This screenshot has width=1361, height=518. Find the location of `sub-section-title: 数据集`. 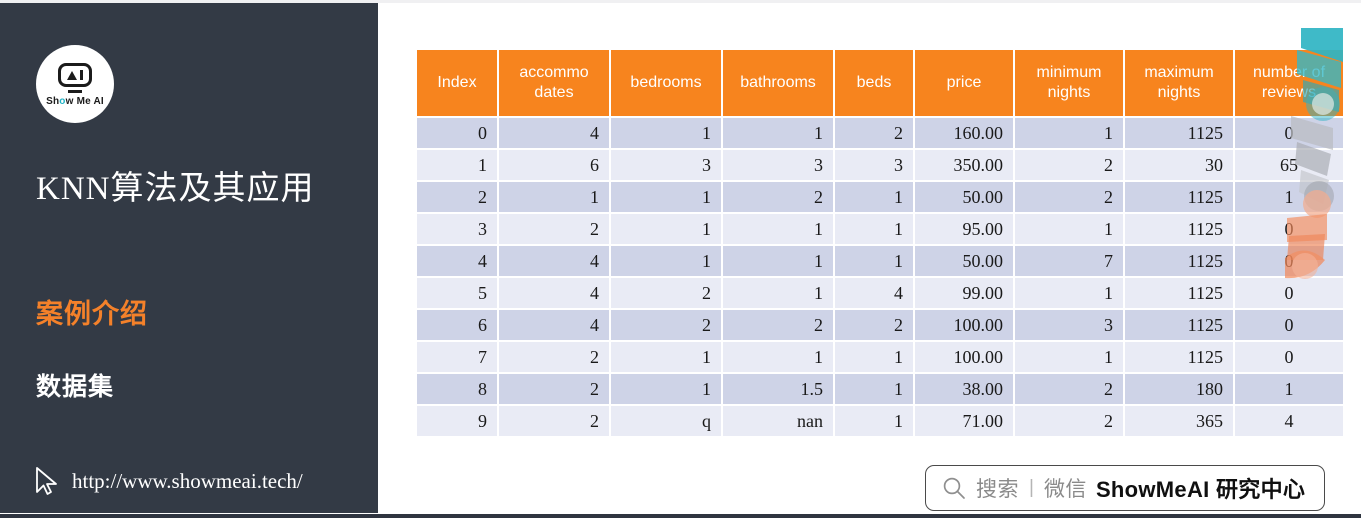

sub-section-title: 数据集 is located at coordinates (75, 387).